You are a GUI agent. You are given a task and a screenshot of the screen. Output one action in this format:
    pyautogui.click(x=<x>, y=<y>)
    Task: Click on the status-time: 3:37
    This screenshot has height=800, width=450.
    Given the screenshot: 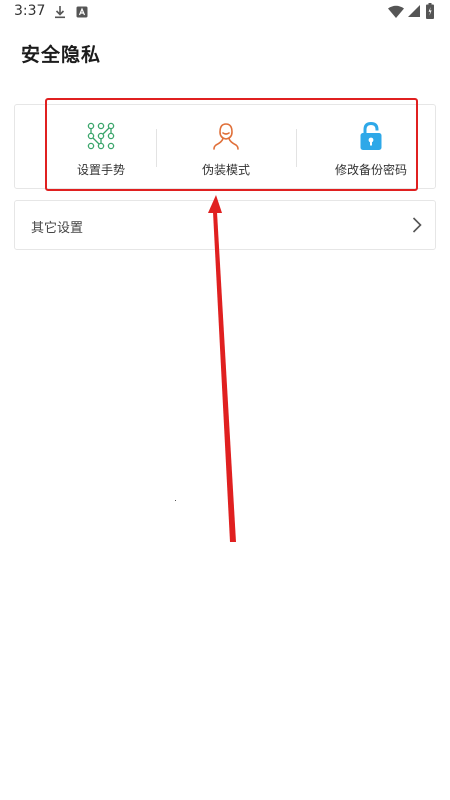 What is the action you would take?
    pyautogui.click(x=30, y=11)
    